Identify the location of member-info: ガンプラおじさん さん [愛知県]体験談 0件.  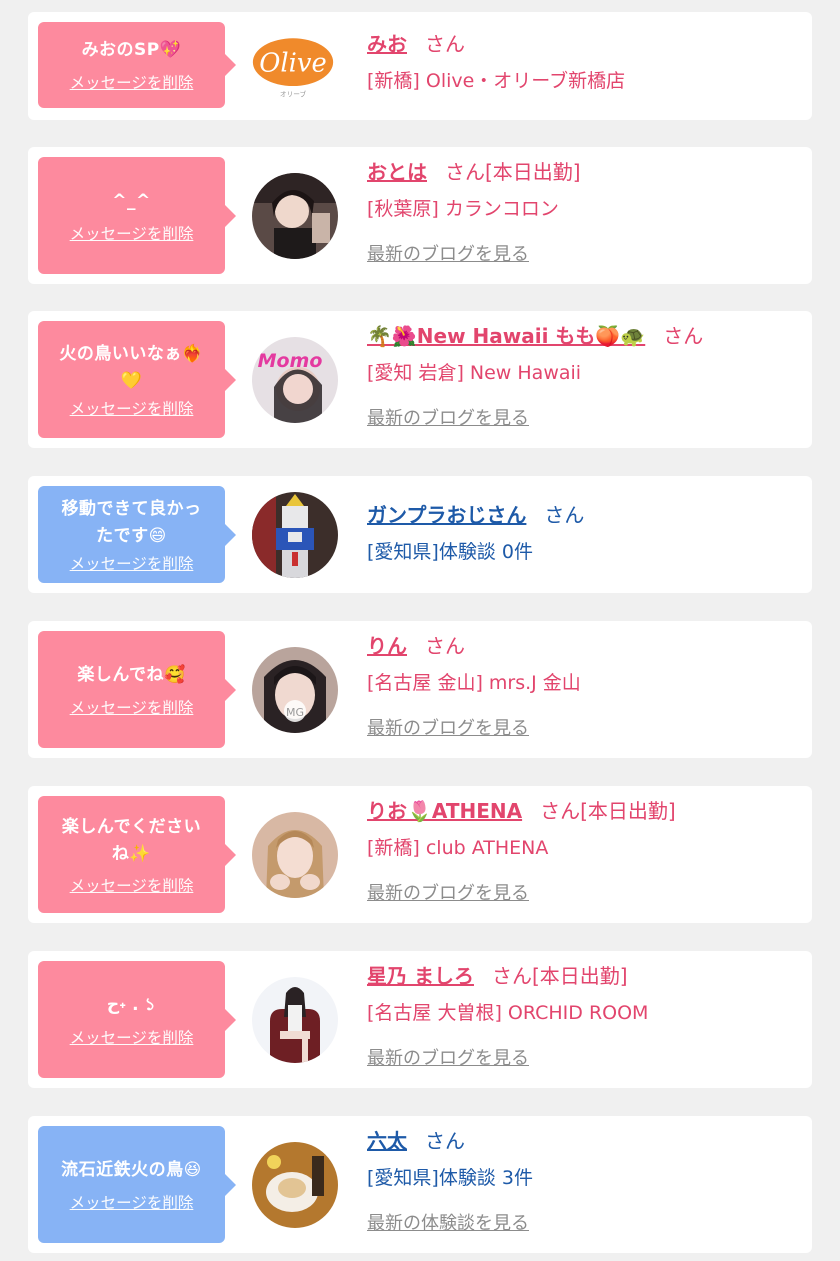
(584, 533).